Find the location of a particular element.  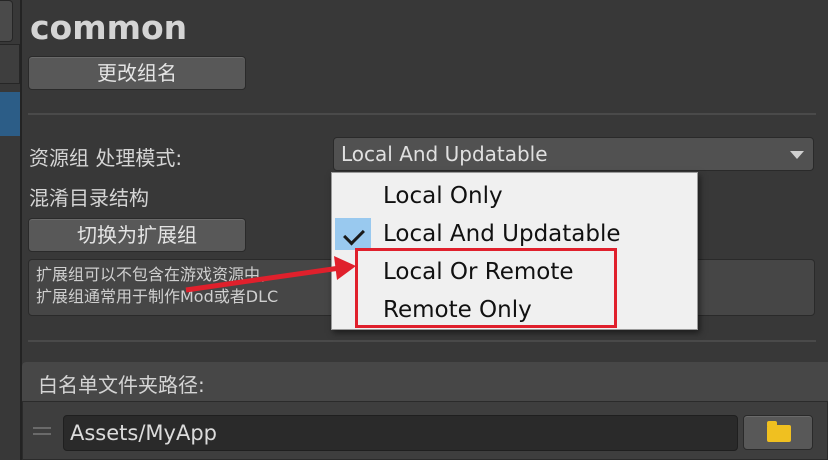

annotation-arrow is located at coordinates (270, 274).